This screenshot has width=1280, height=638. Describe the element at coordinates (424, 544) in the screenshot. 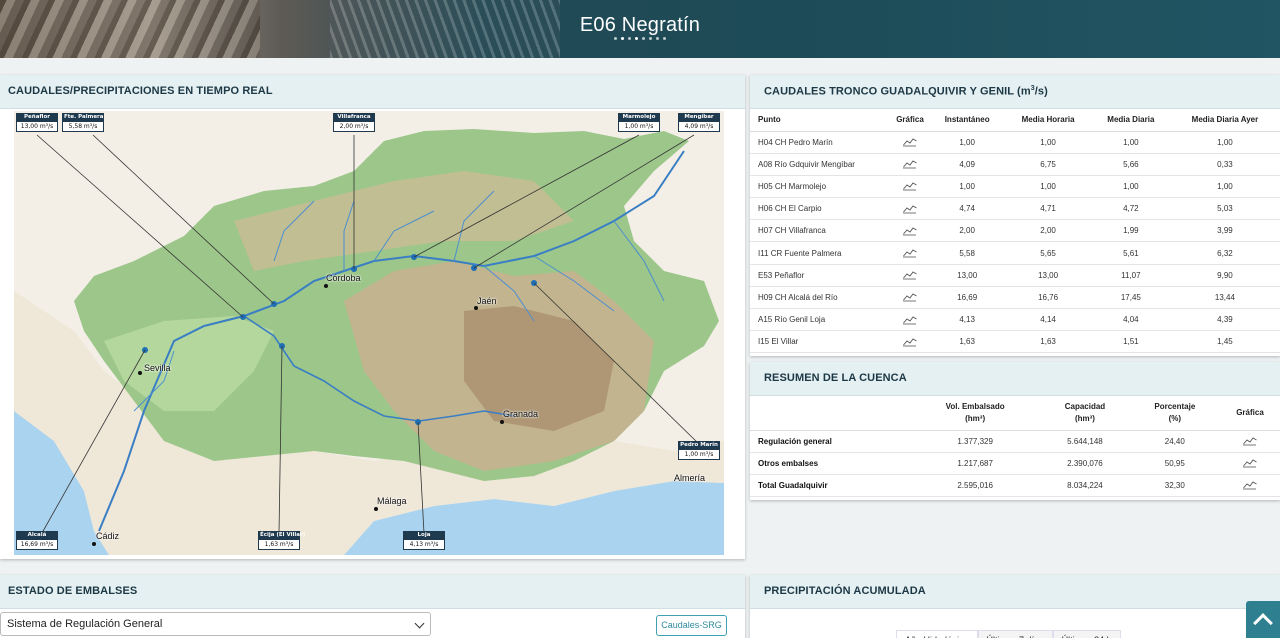

I see `gauge-flag-value: 4,13 m³/s` at that location.